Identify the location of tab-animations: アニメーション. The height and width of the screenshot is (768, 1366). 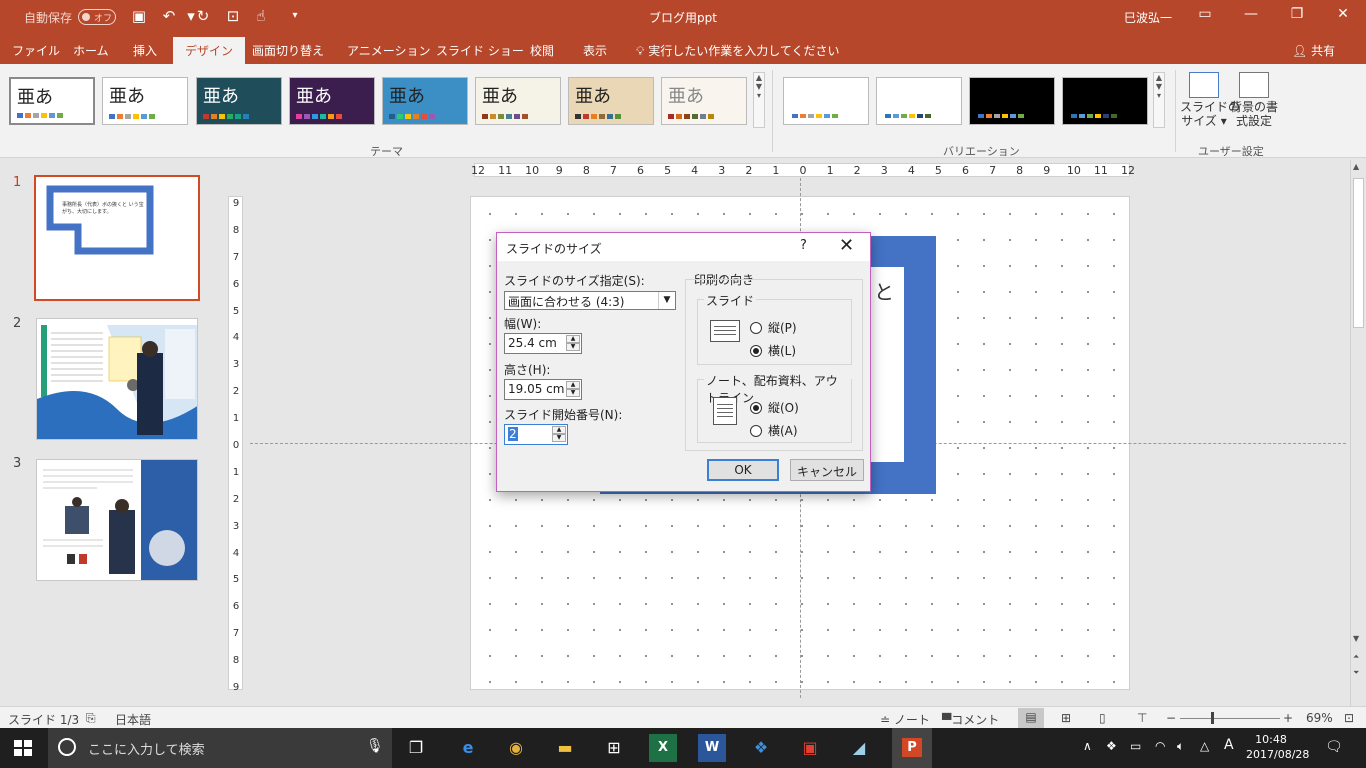
(389, 50).